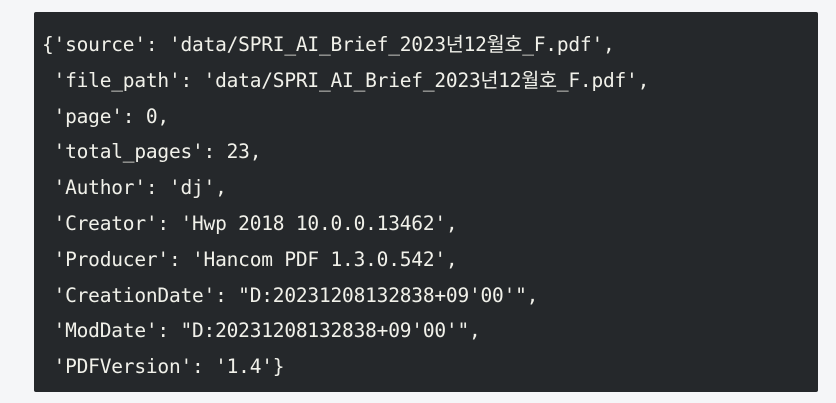 This screenshot has width=836, height=403. I want to click on code-line-mod-date: 'ModDate': "D:20231208132838+09'00'",, so click(261, 331).